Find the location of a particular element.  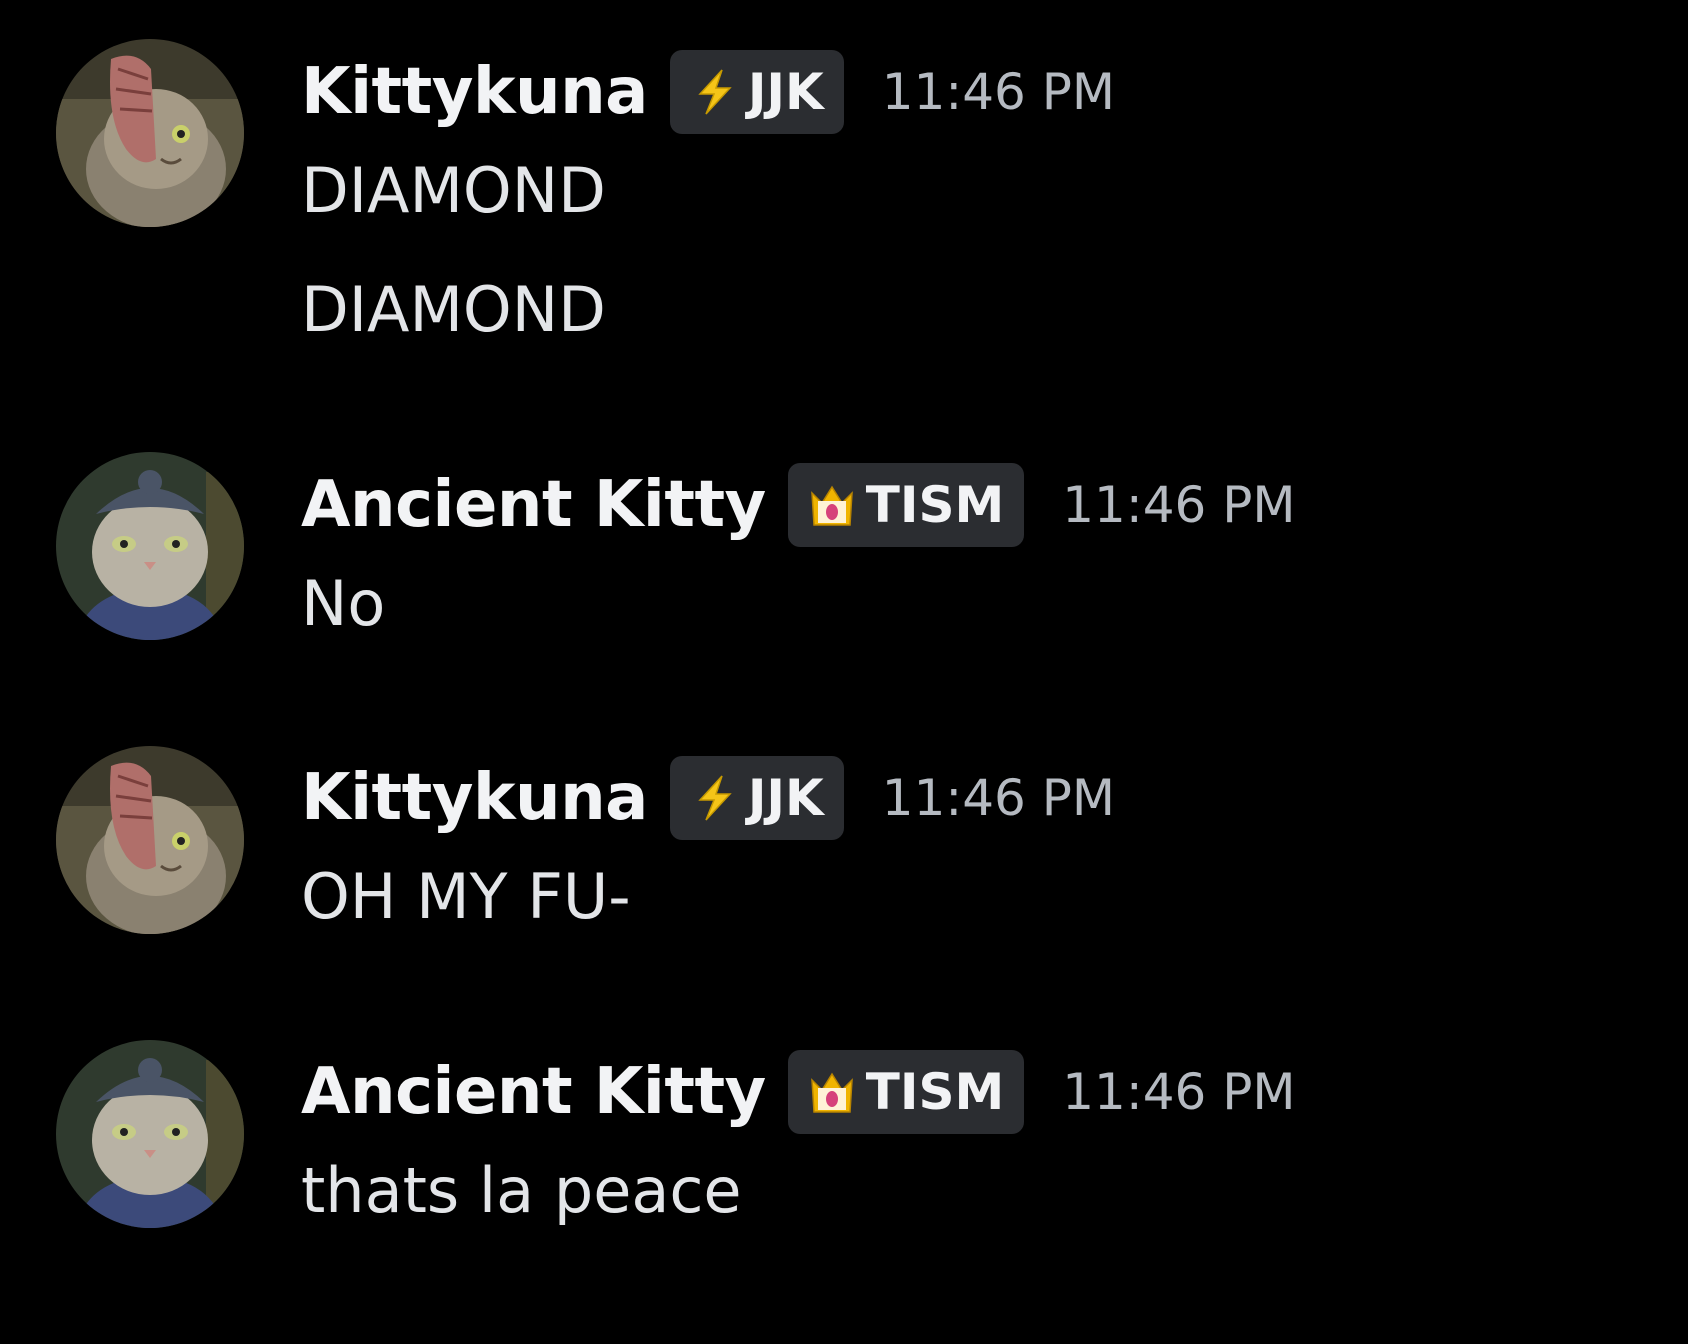

message-text: OH MY FU- is located at coordinates (466, 896).